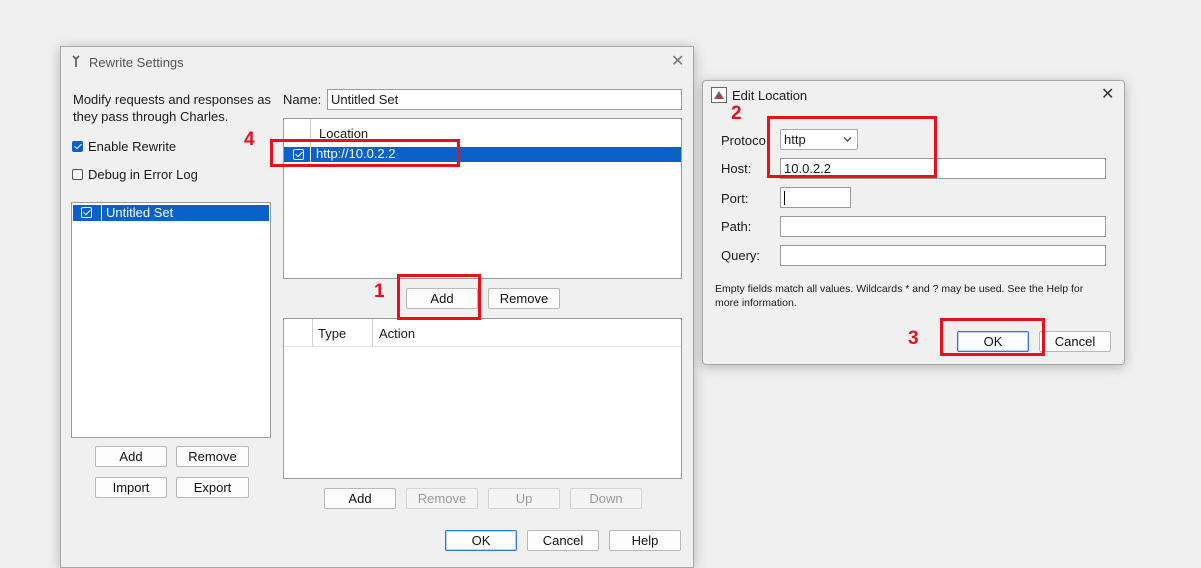 This screenshot has width=1201, height=568. Describe the element at coordinates (397, 333) in the screenshot. I see `action-column-header: Action` at that location.